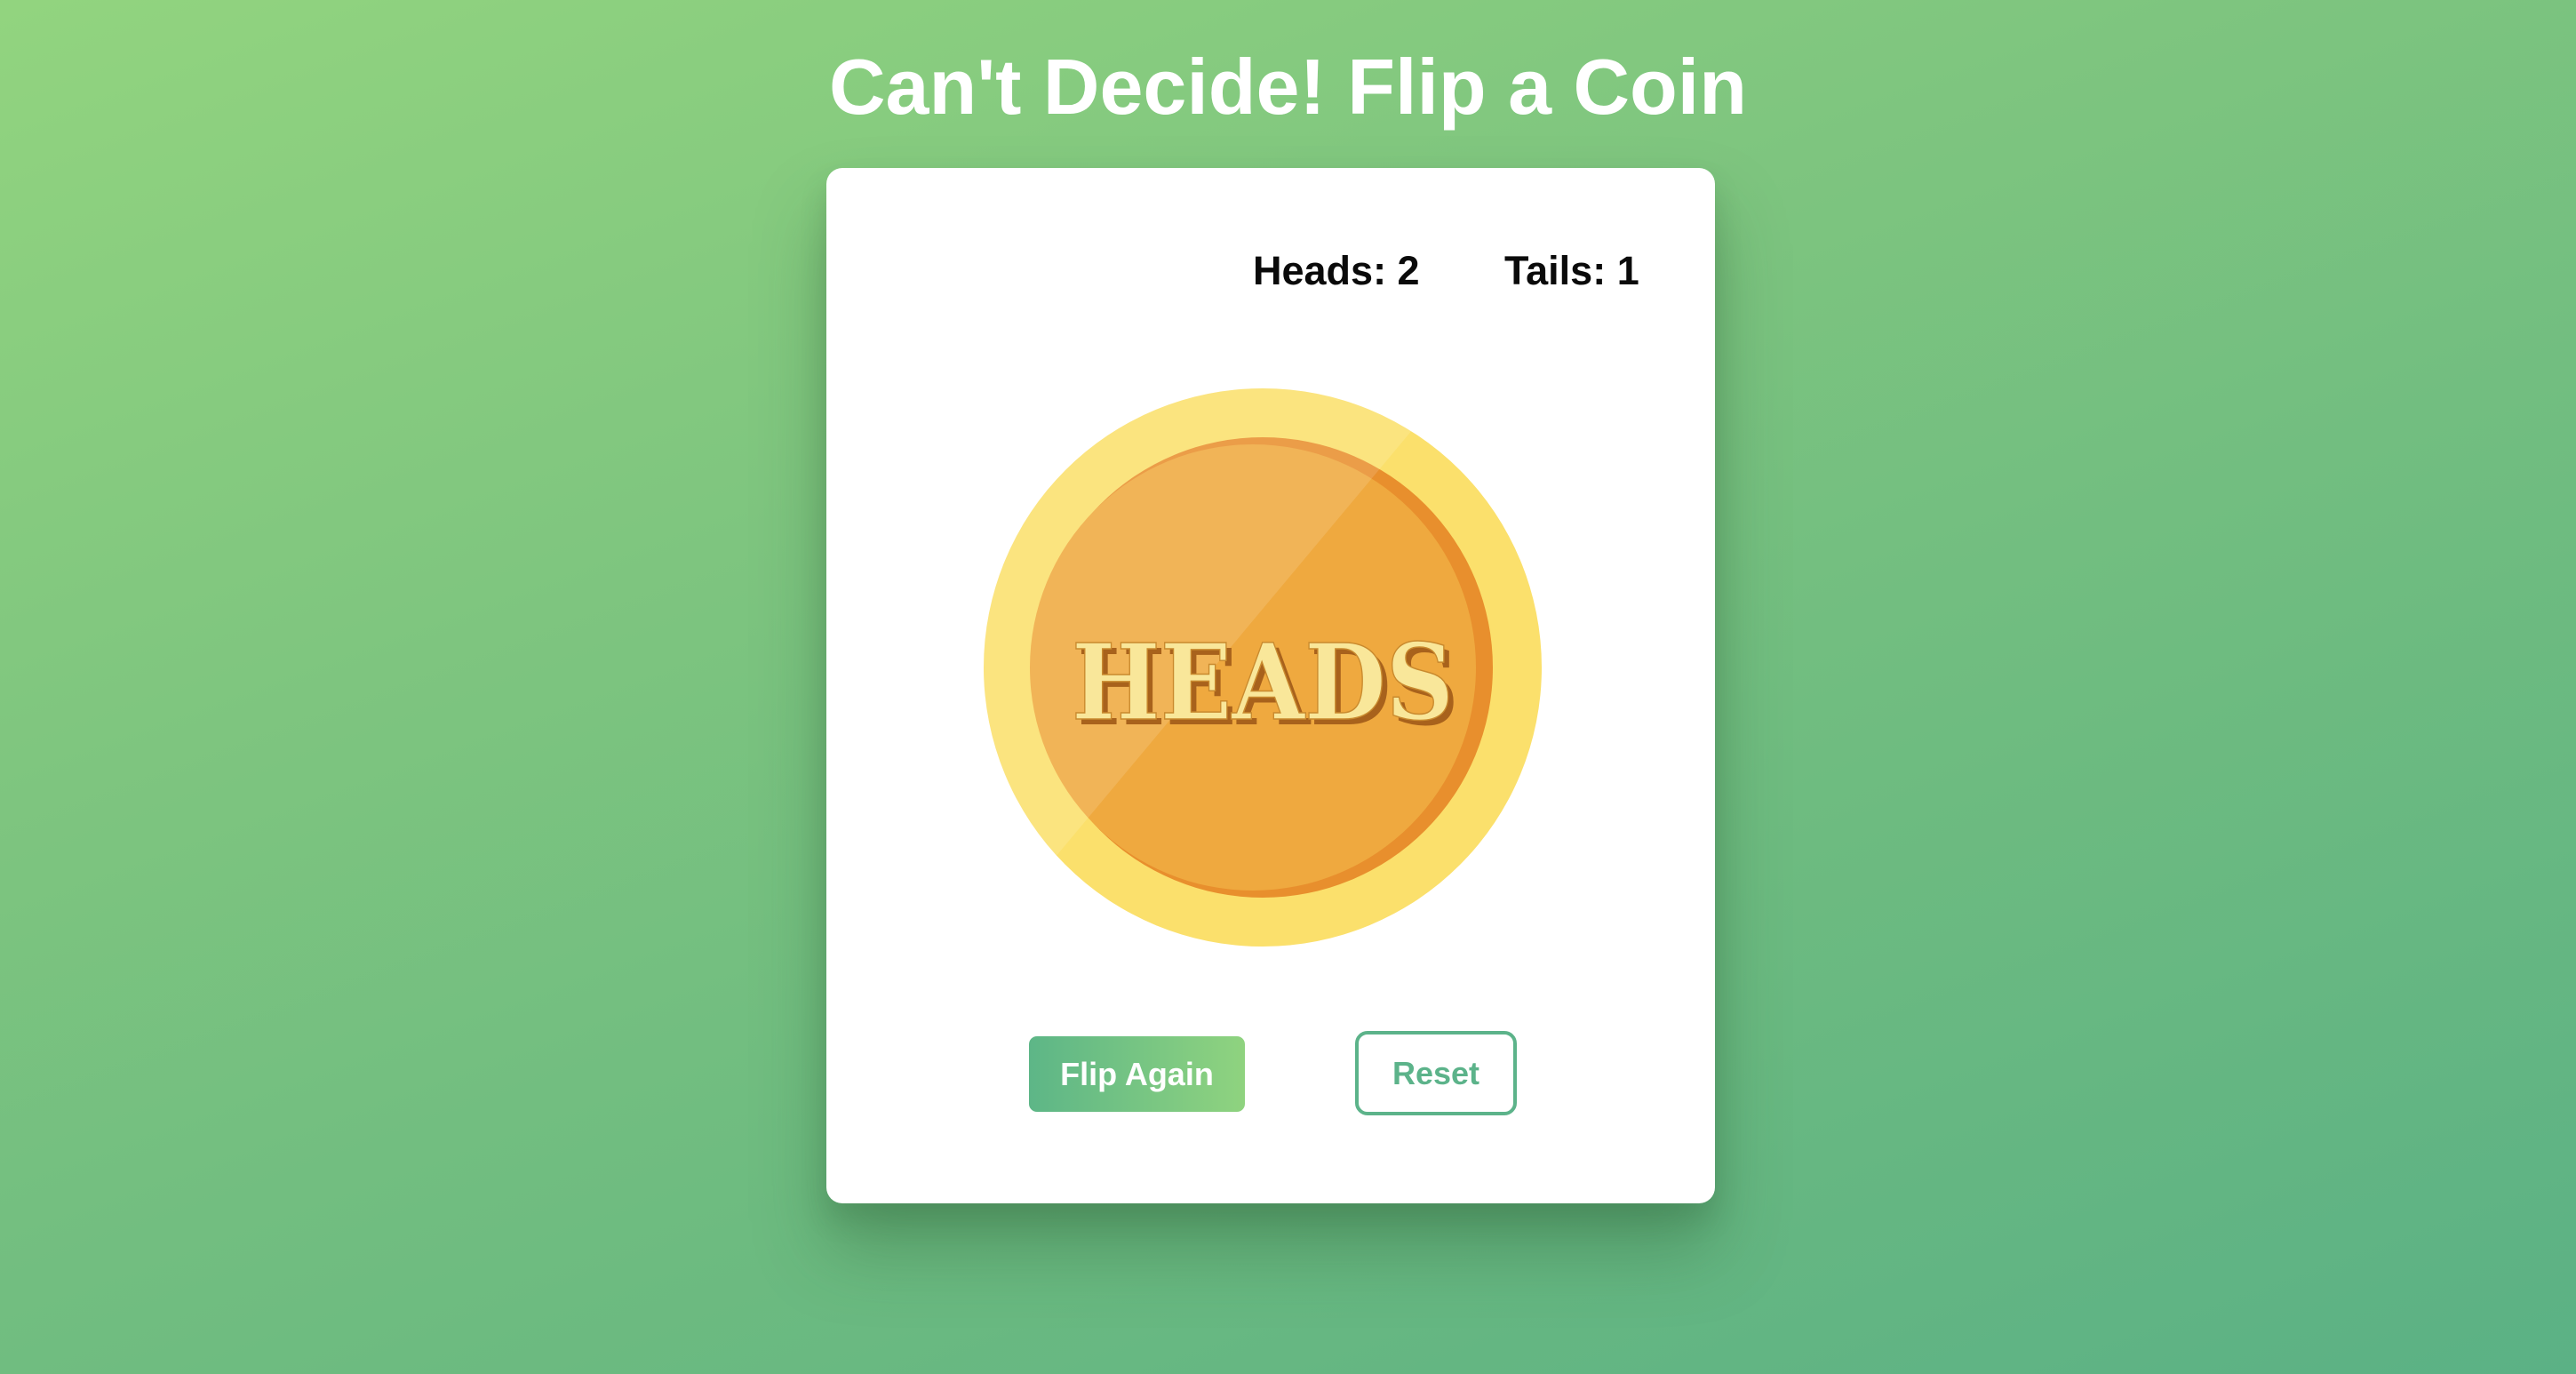  I want to click on tails-count: Tails: 1, so click(1571, 270).